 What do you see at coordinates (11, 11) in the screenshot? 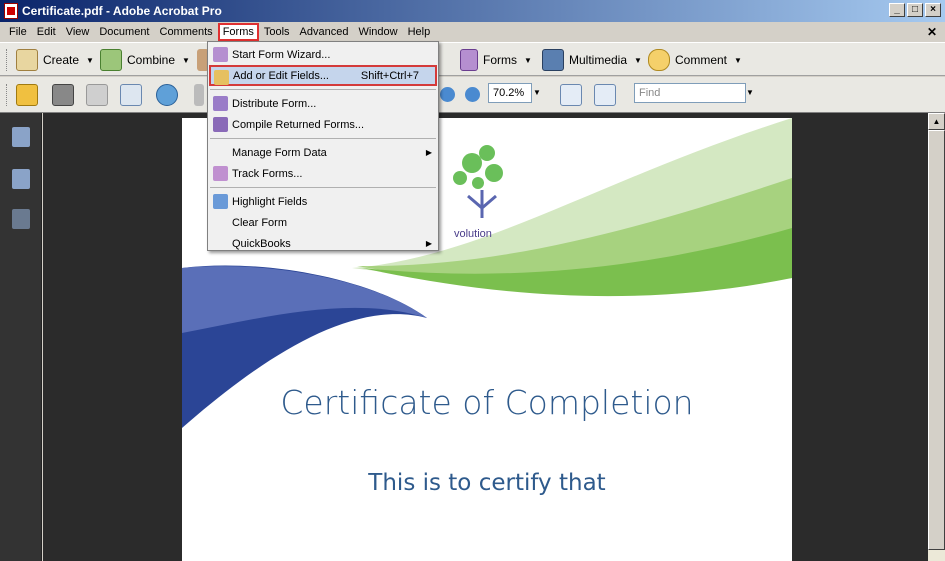
I see `acrobat-pdf-icon` at bounding box center [11, 11].